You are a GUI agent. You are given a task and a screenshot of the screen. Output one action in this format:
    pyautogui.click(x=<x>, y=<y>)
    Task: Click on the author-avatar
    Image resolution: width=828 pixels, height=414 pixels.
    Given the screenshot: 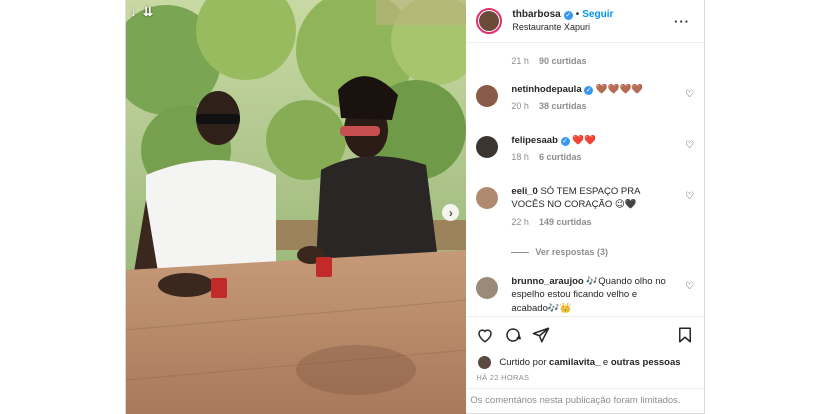 What is the action you would take?
    pyautogui.click(x=489, y=21)
    